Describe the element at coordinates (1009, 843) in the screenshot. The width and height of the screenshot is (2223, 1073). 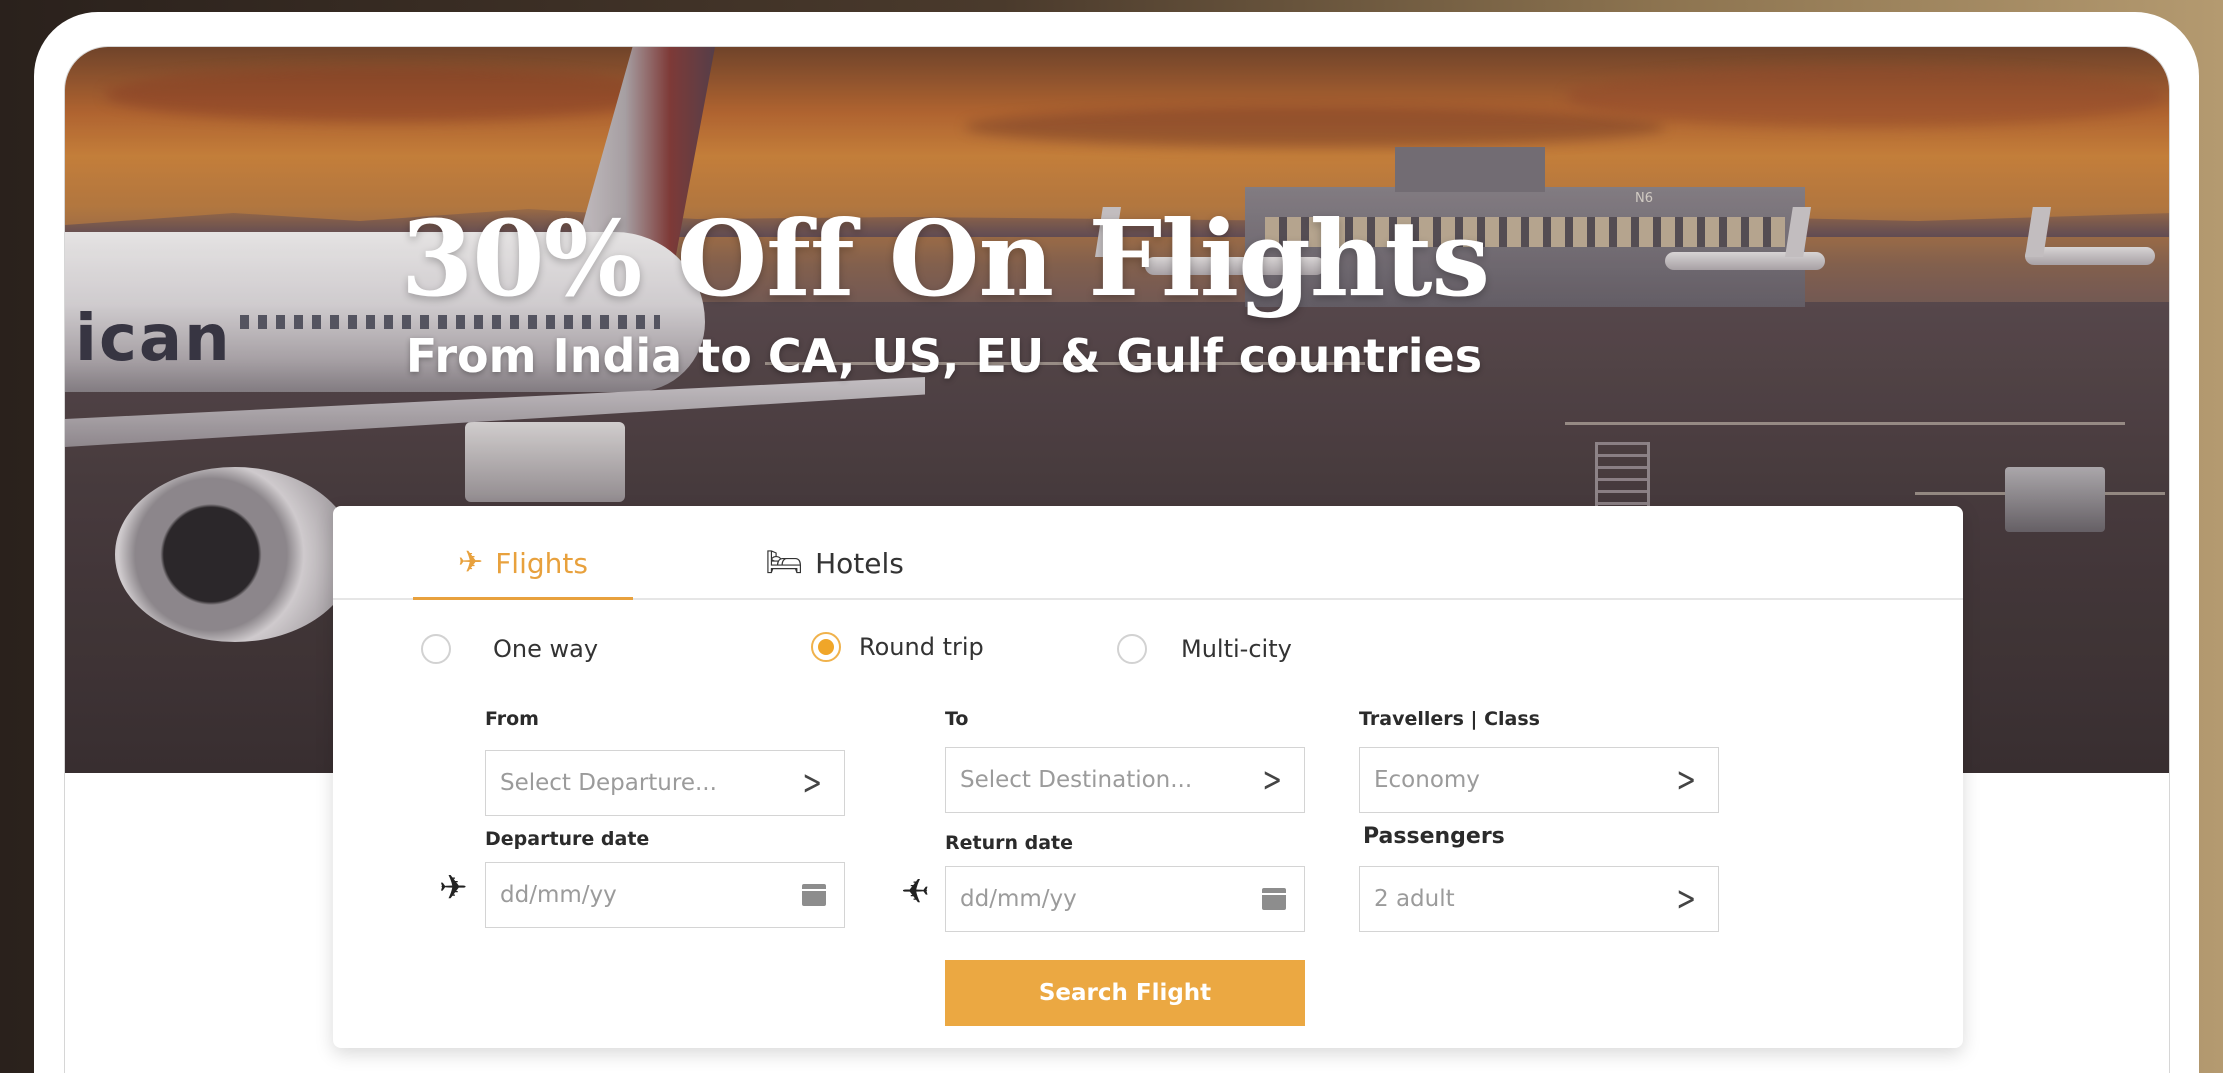
I see `return-date-label: Return date` at that location.